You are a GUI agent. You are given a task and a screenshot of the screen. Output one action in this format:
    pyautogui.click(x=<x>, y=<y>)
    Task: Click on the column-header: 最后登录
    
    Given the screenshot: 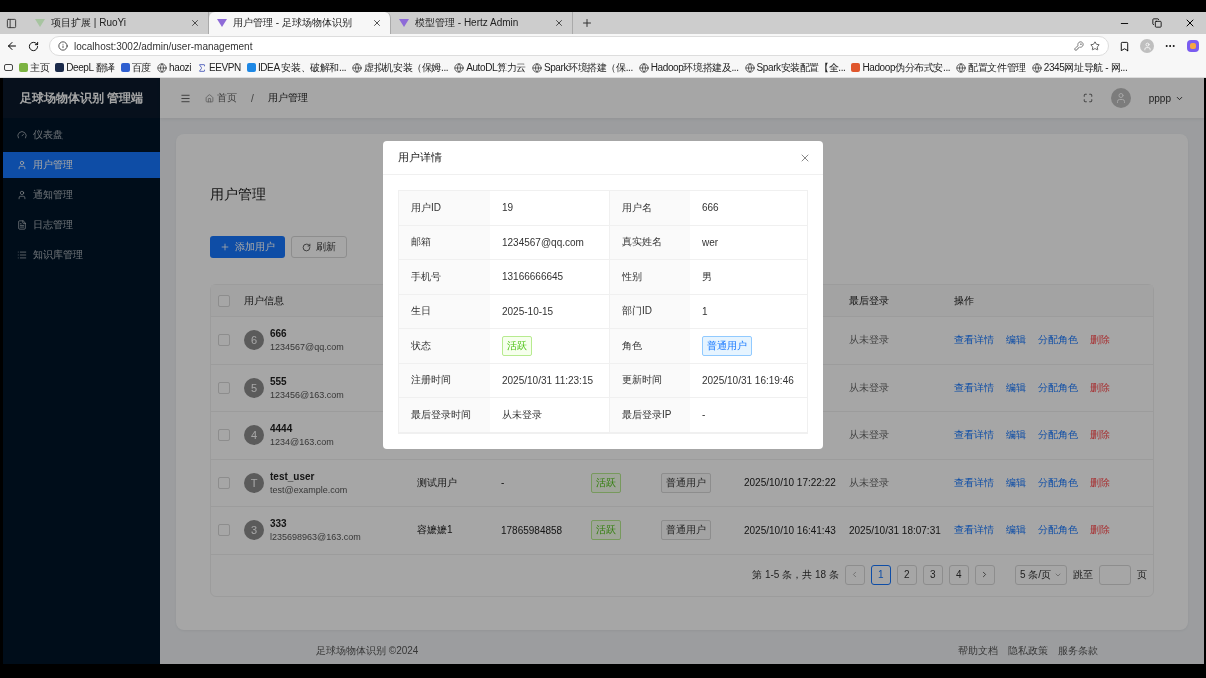 What is the action you would take?
    pyautogui.click(x=869, y=300)
    